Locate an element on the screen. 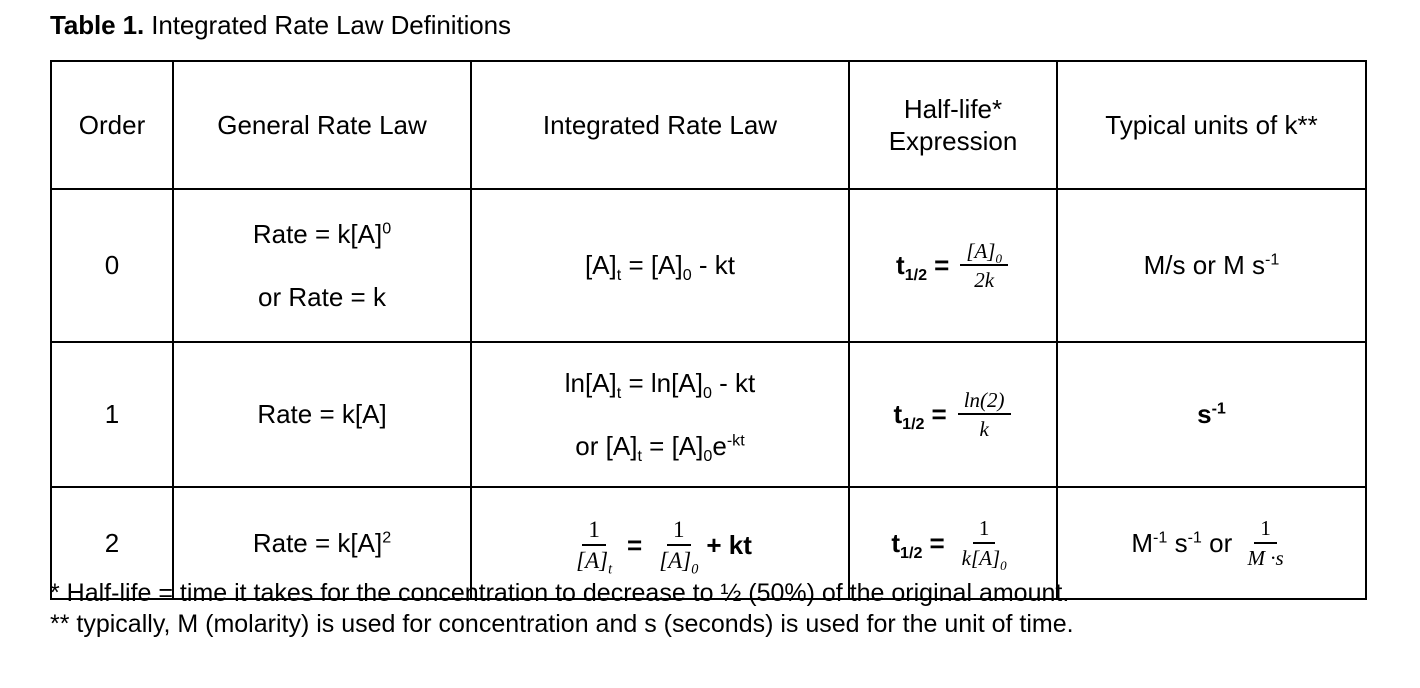 Image resolution: width=1420 pixels, height=688 pixels. table-caption-text: Integrated Rate Law Definitions is located at coordinates (327, 25).